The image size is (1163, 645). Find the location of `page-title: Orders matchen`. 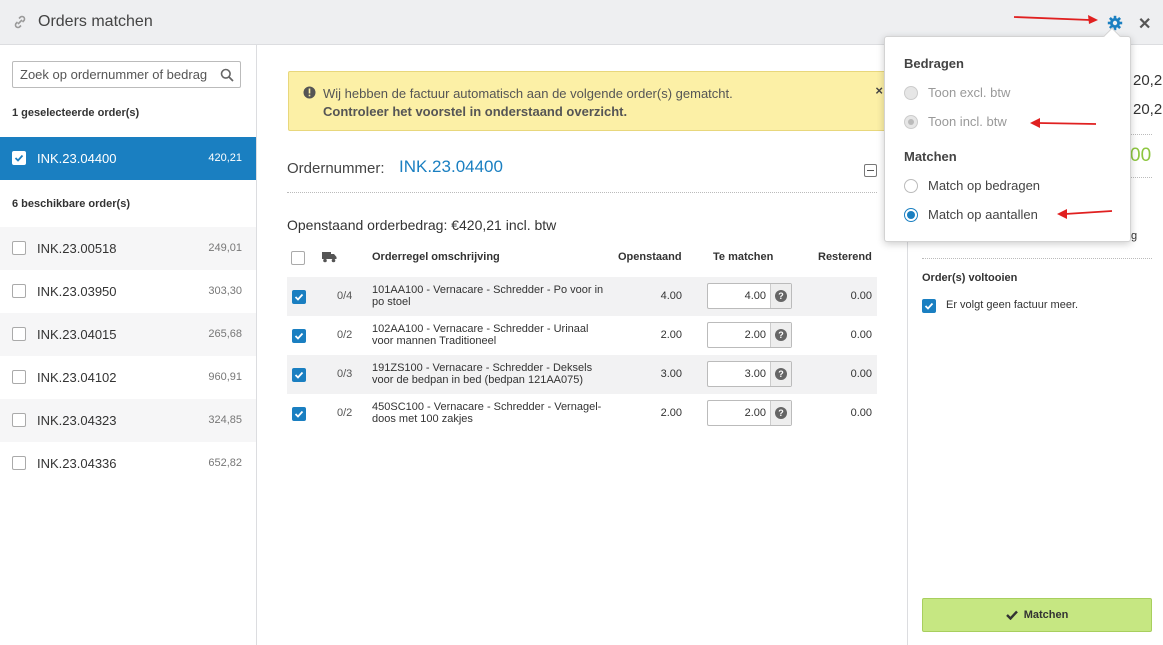

page-title: Orders matchen is located at coordinates (95, 21).